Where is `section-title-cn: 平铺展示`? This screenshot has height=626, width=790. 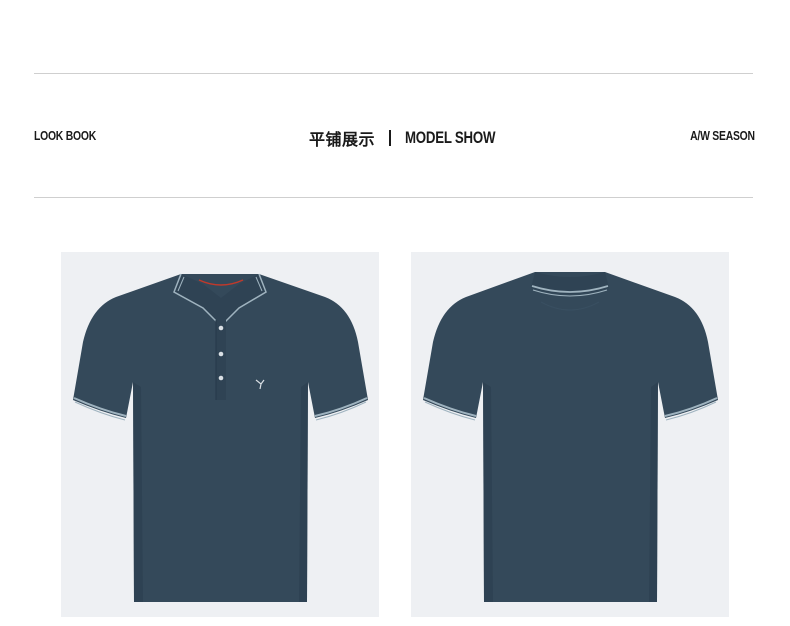
section-title-cn: 平铺展示 is located at coordinates (342, 139).